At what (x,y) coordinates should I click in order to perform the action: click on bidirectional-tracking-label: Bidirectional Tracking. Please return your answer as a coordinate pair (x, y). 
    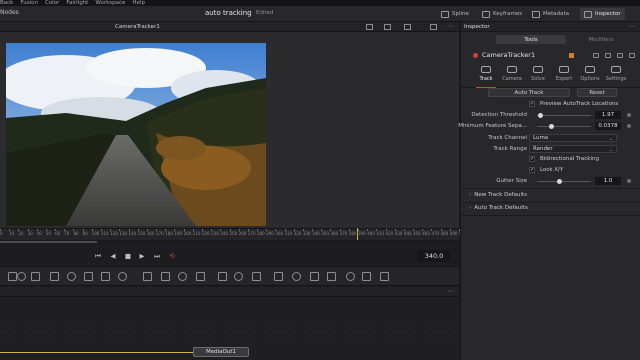
    Looking at the image, I should click on (569, 159).